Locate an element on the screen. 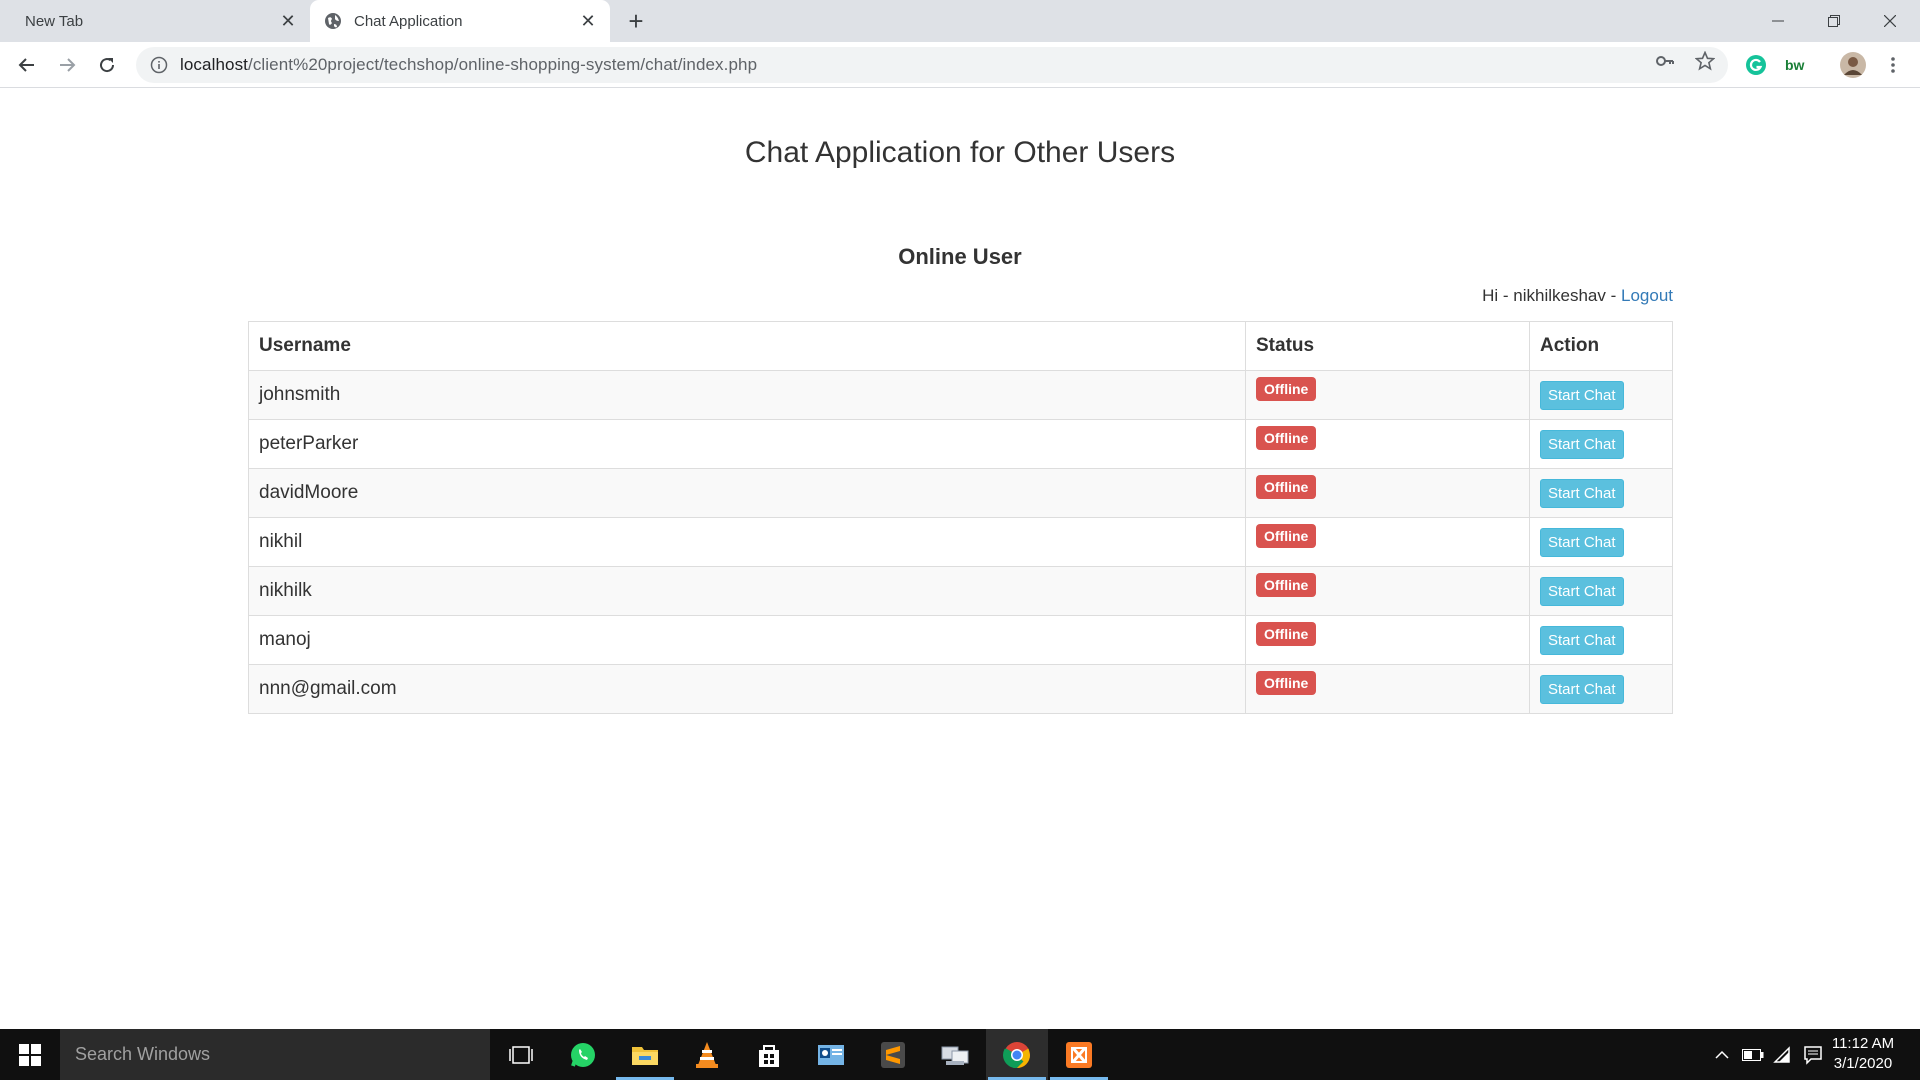 The width and height of the screenshot is (1920, 1080). restore-icon is located at coordinates (1834, 21).